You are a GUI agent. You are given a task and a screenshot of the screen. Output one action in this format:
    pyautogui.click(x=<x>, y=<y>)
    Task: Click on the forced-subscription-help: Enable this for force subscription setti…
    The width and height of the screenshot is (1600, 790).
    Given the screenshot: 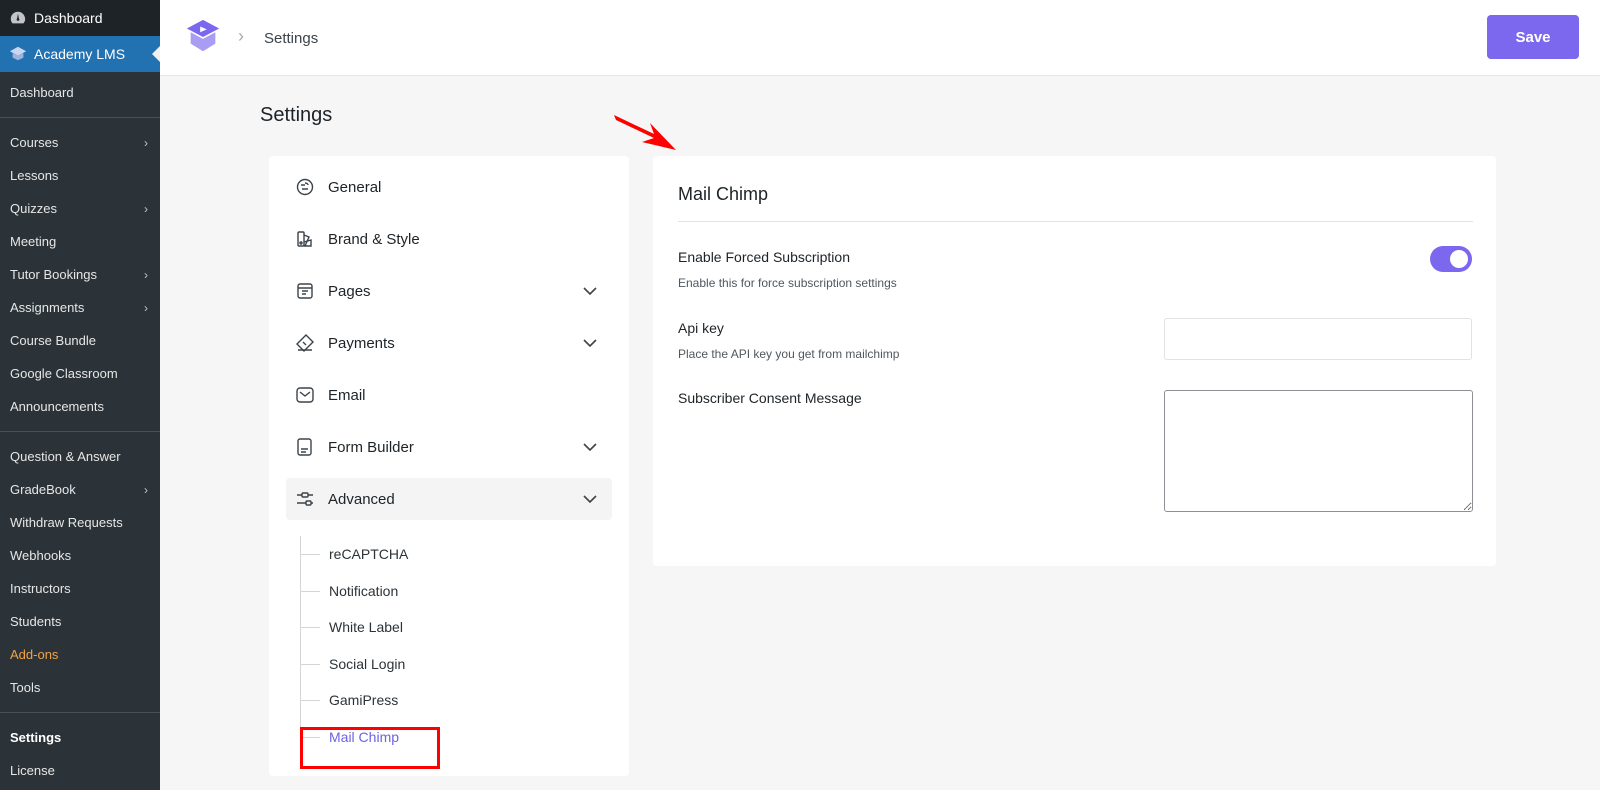 What is the action you would take?
    pyautogui.click(x=787, y=283)
    